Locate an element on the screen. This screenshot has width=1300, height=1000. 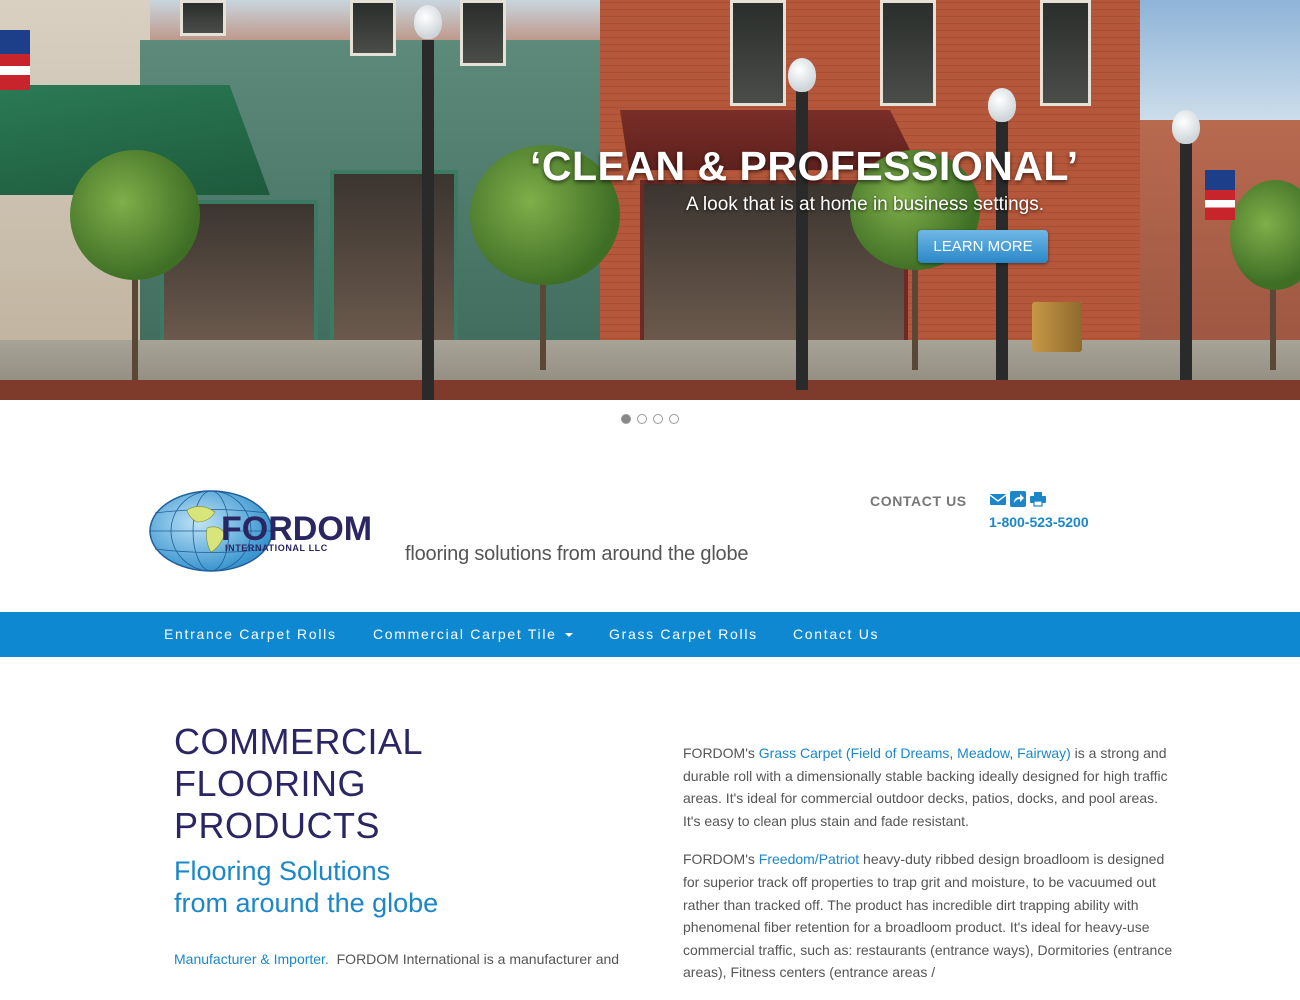
freedom-patriot-link: Freedom/Patriot is located at coordinates (809, 859).